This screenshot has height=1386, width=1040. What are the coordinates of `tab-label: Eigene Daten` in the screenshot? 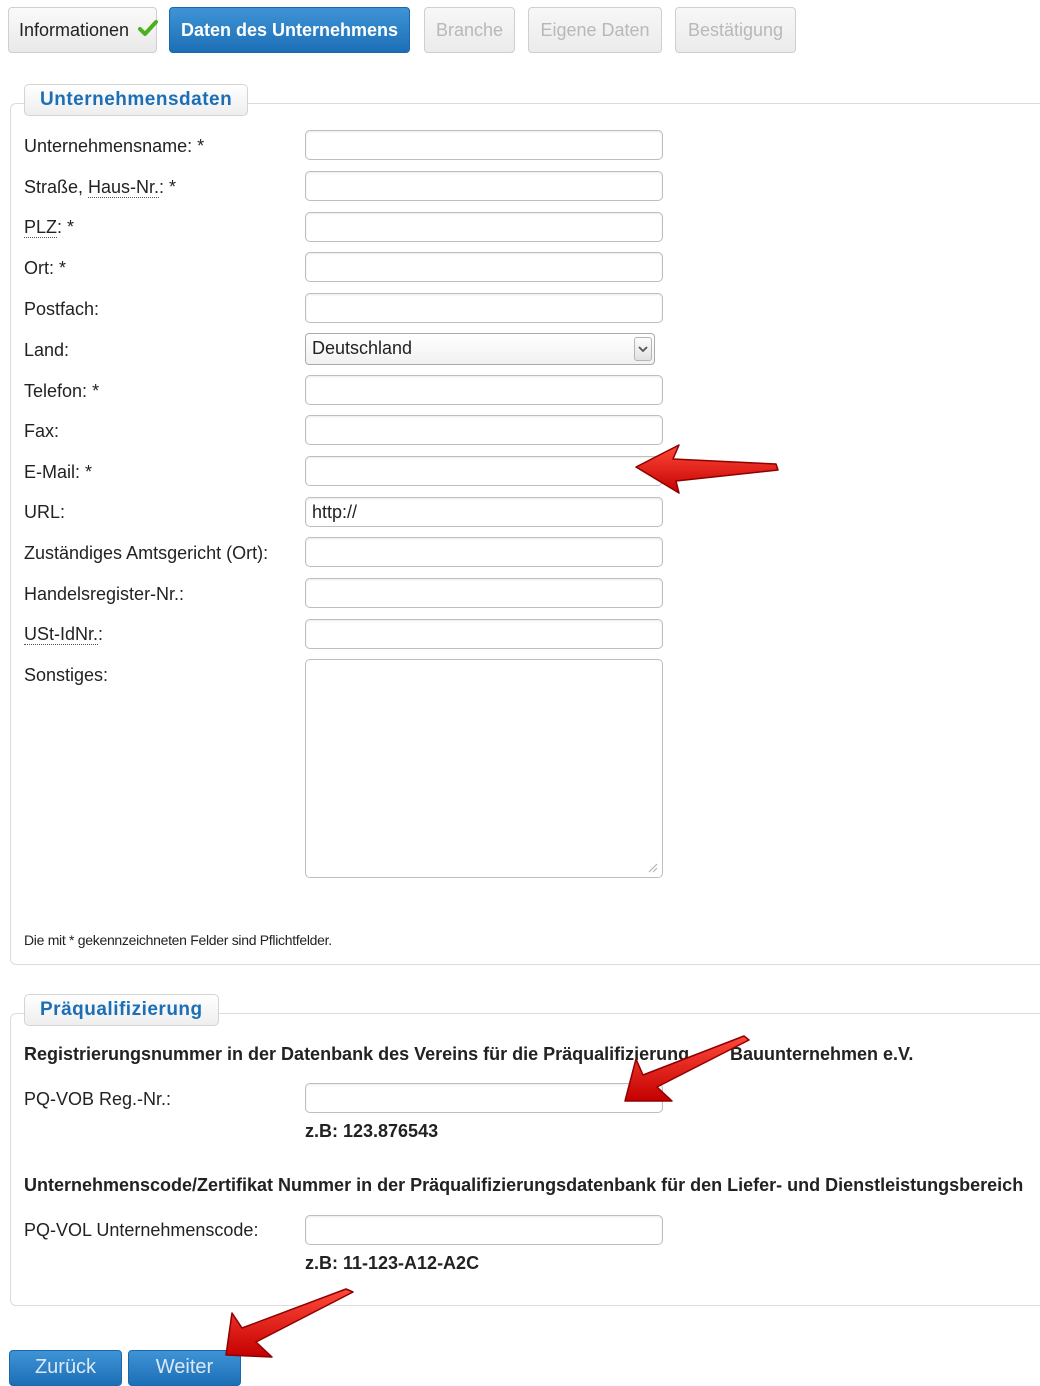 It's located at (595, 30).